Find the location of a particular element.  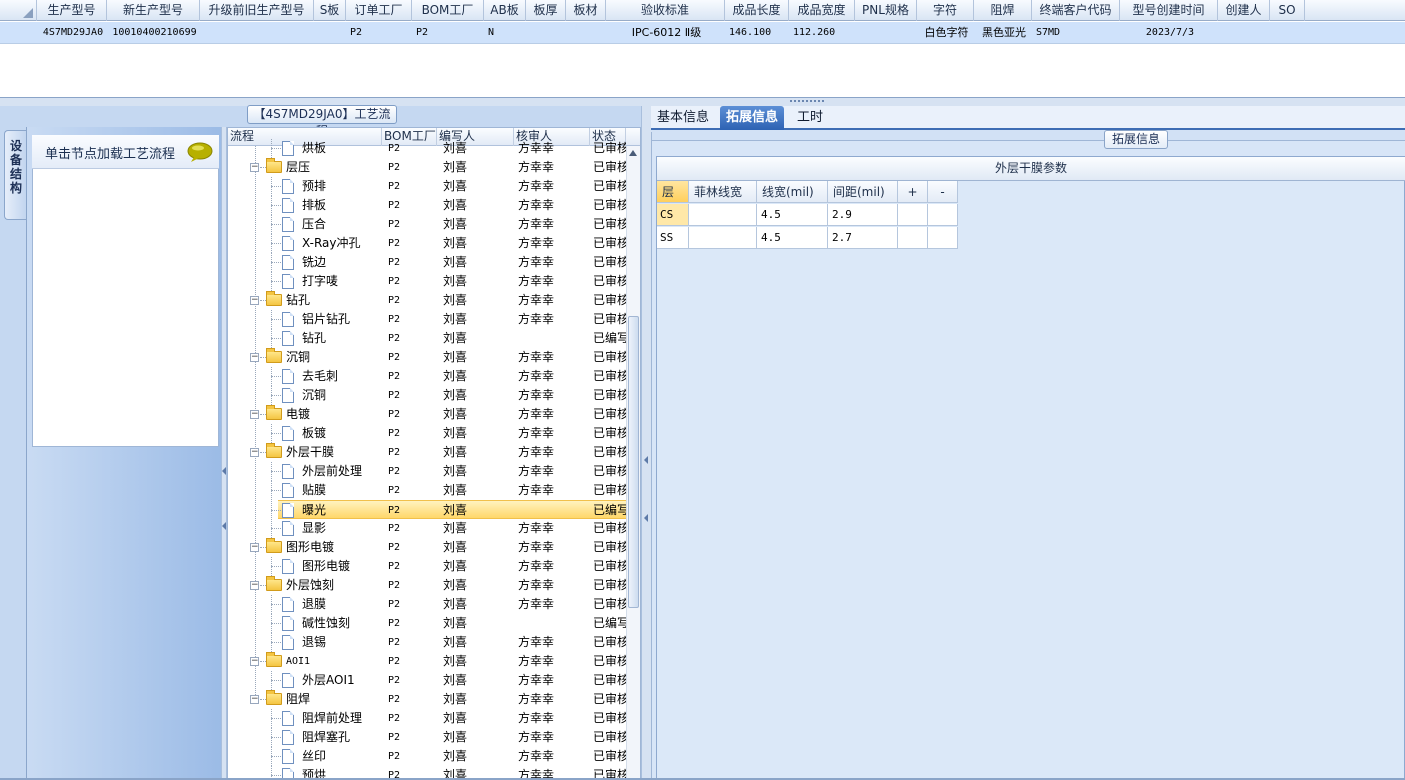

tree-row: 外层前处理 P2 刘喜 方幸幸 已审核 is located at coordinates (427, 471).